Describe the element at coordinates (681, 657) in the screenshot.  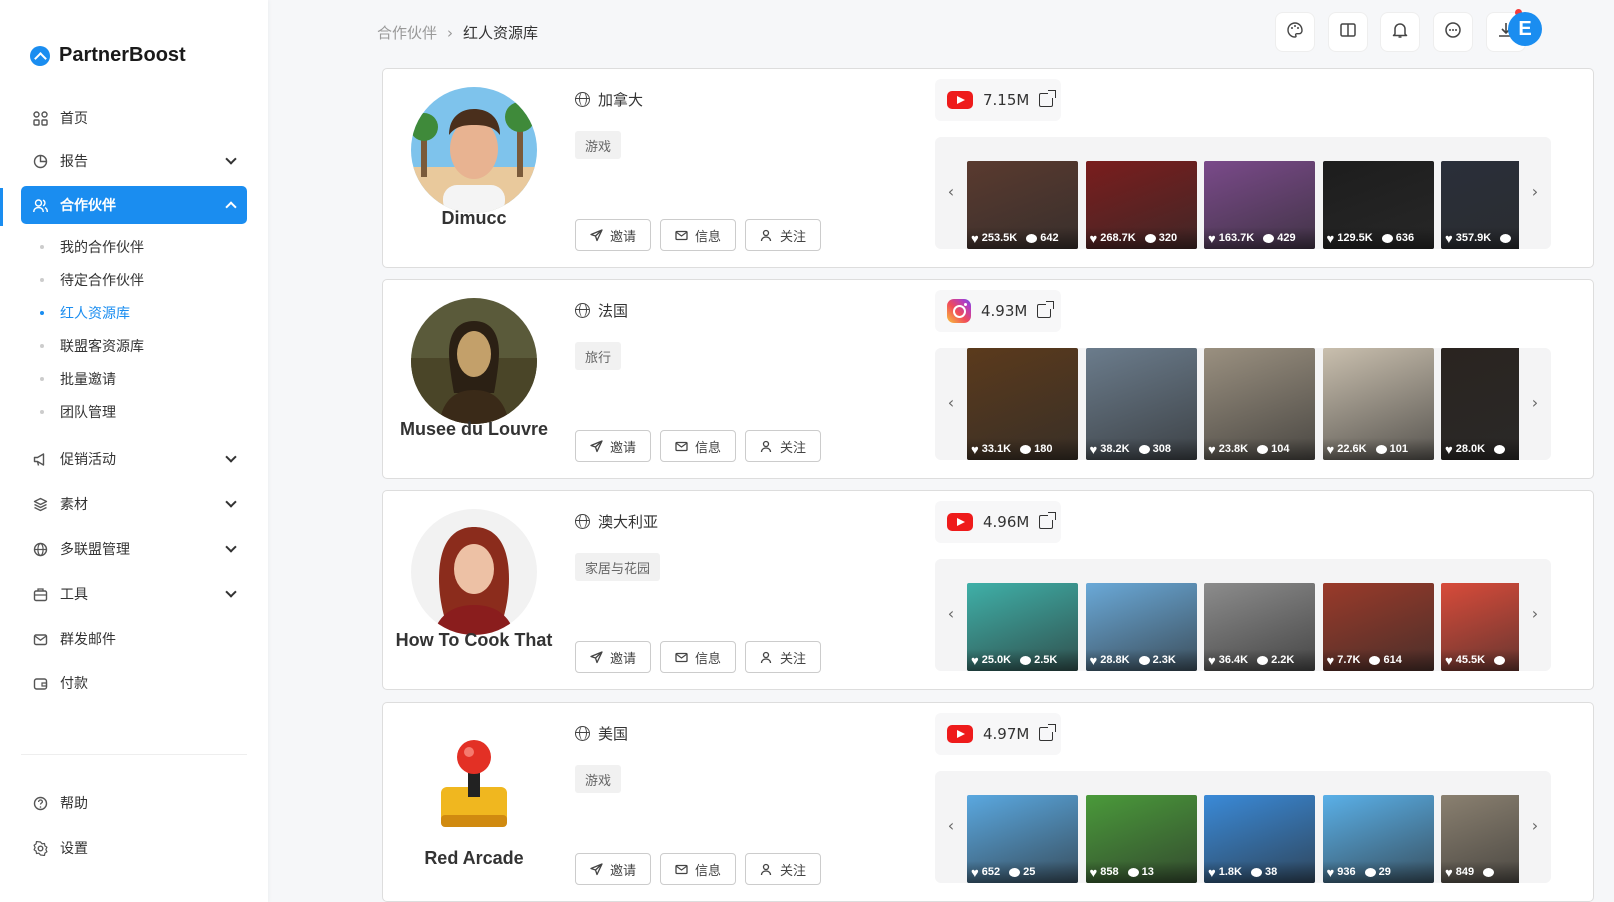
I see `mail-icon` at that location.